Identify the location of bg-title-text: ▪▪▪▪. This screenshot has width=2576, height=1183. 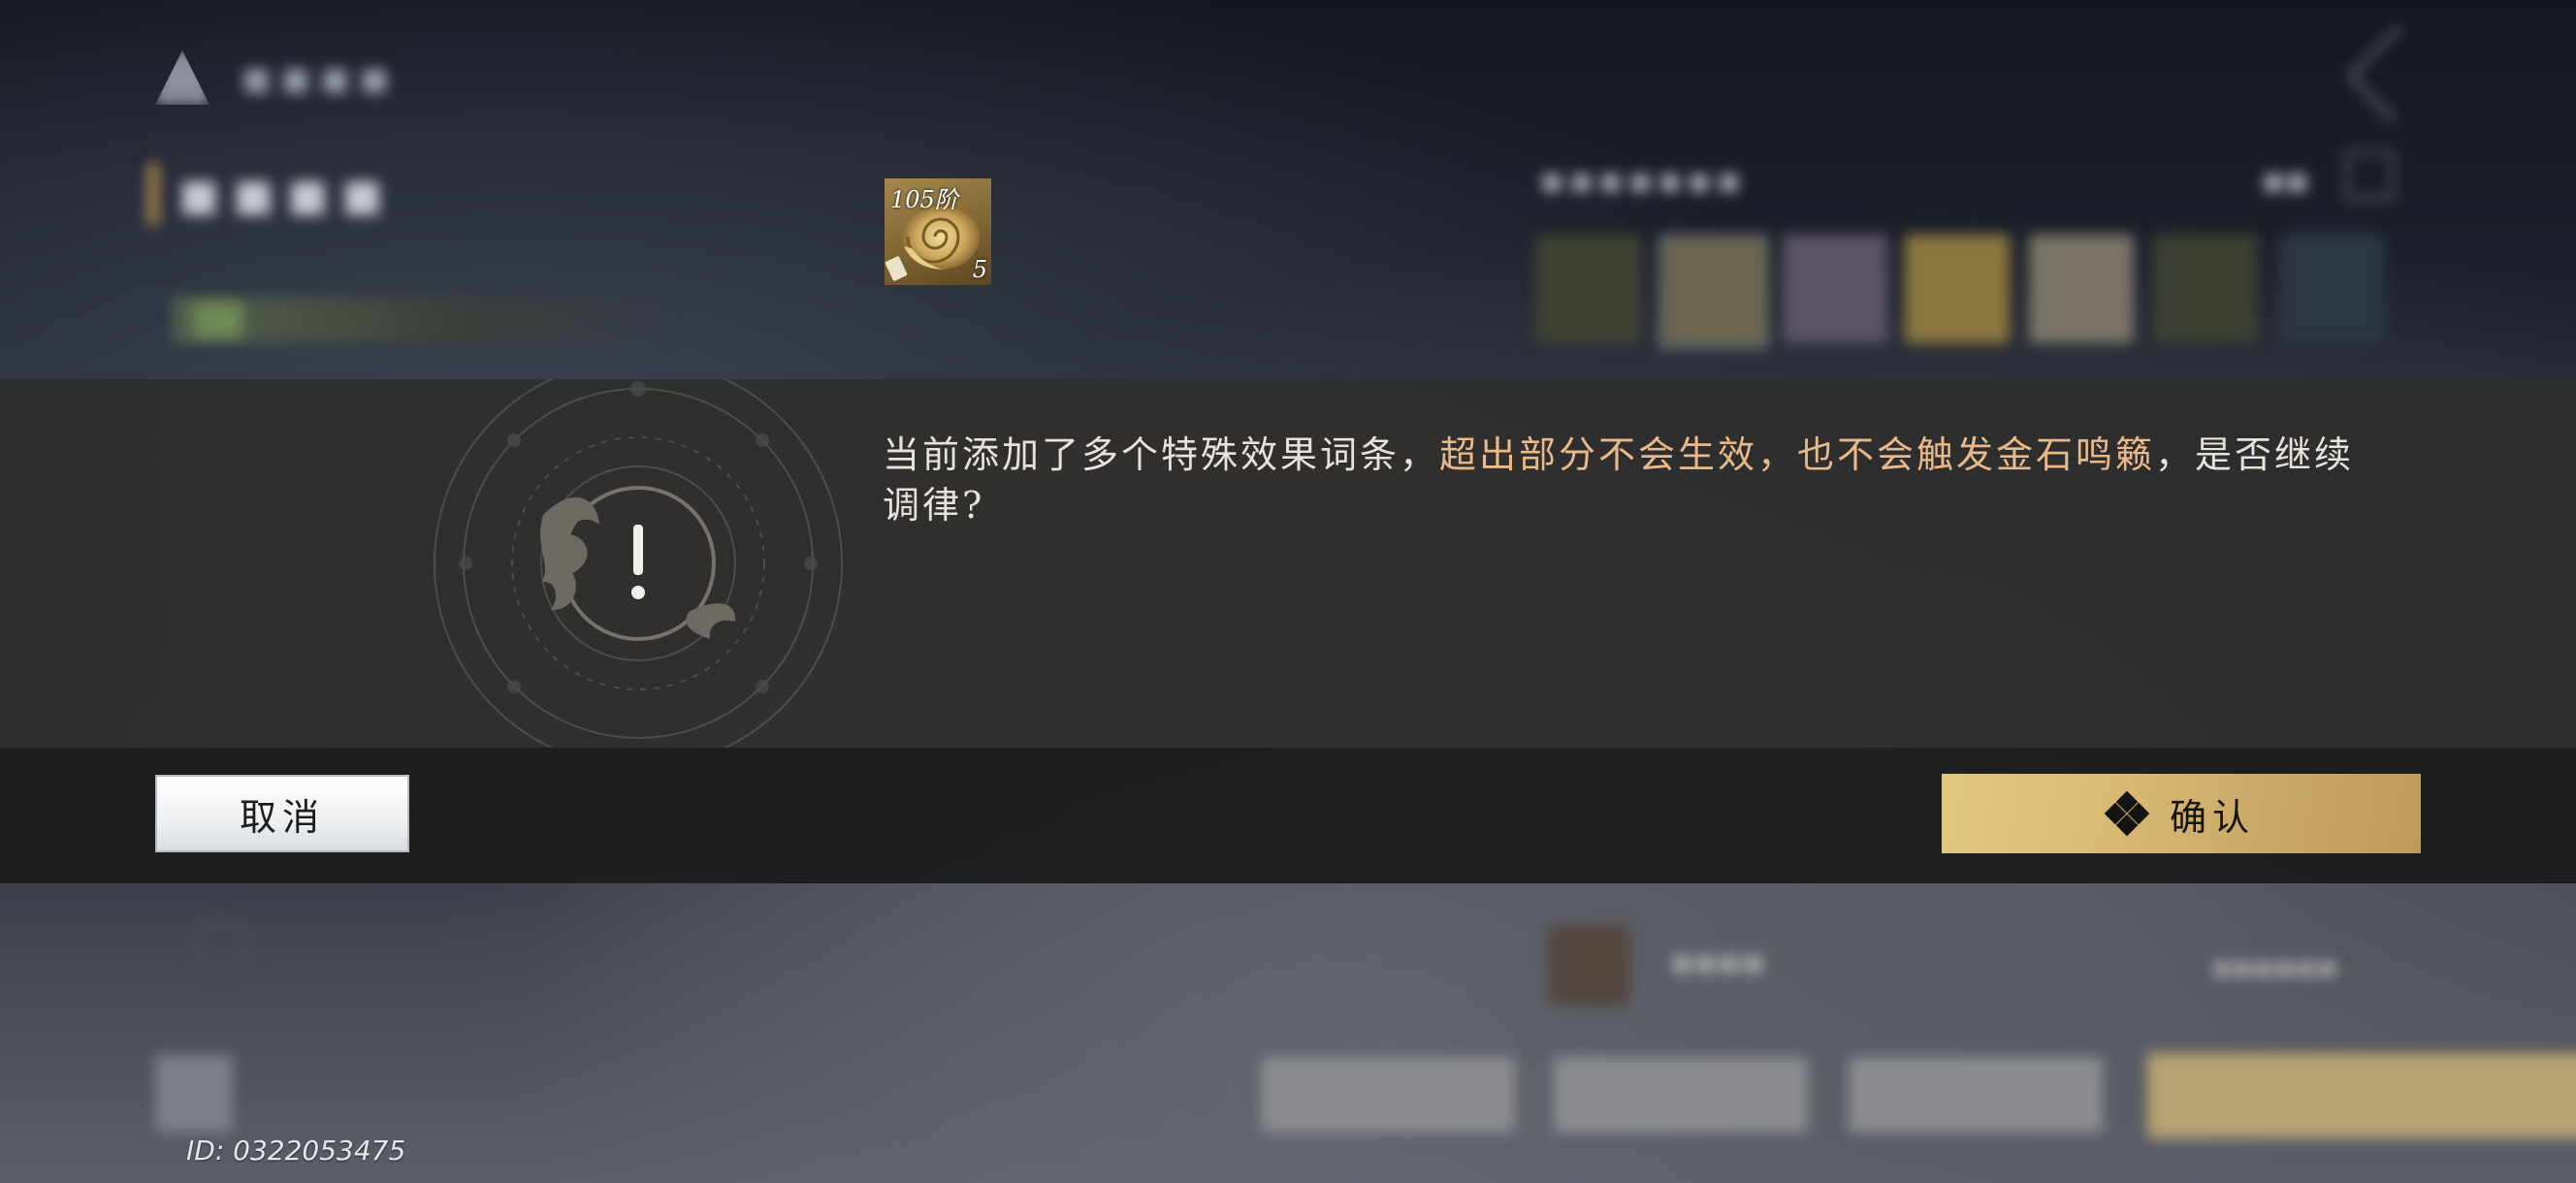
(320, 77).